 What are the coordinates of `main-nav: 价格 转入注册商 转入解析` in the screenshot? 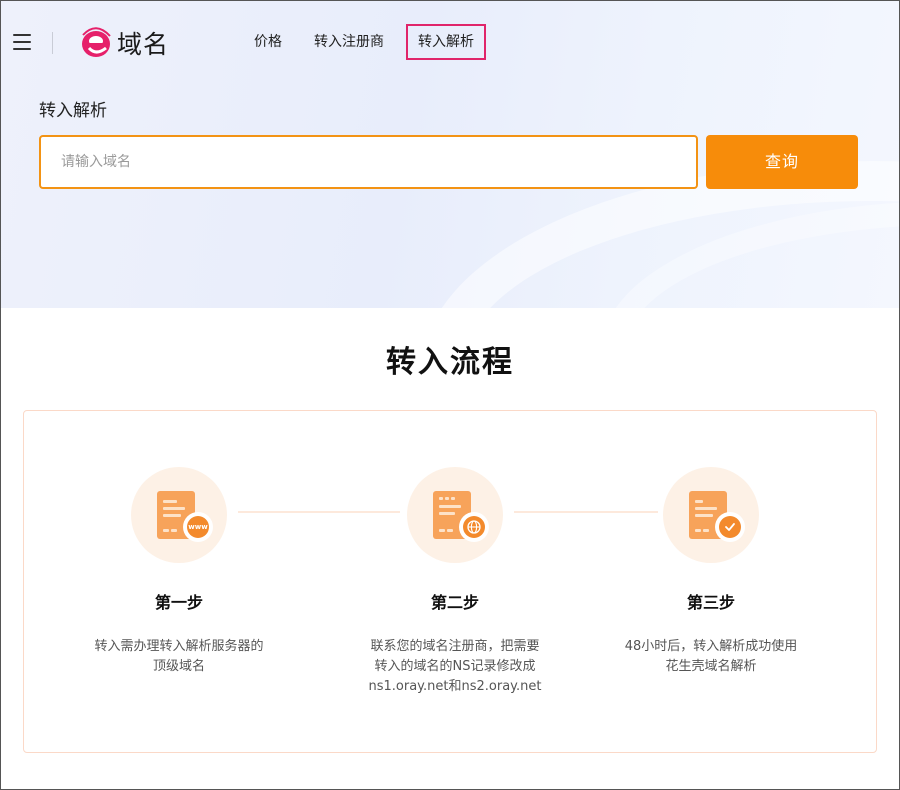 It's located at (371, 42).